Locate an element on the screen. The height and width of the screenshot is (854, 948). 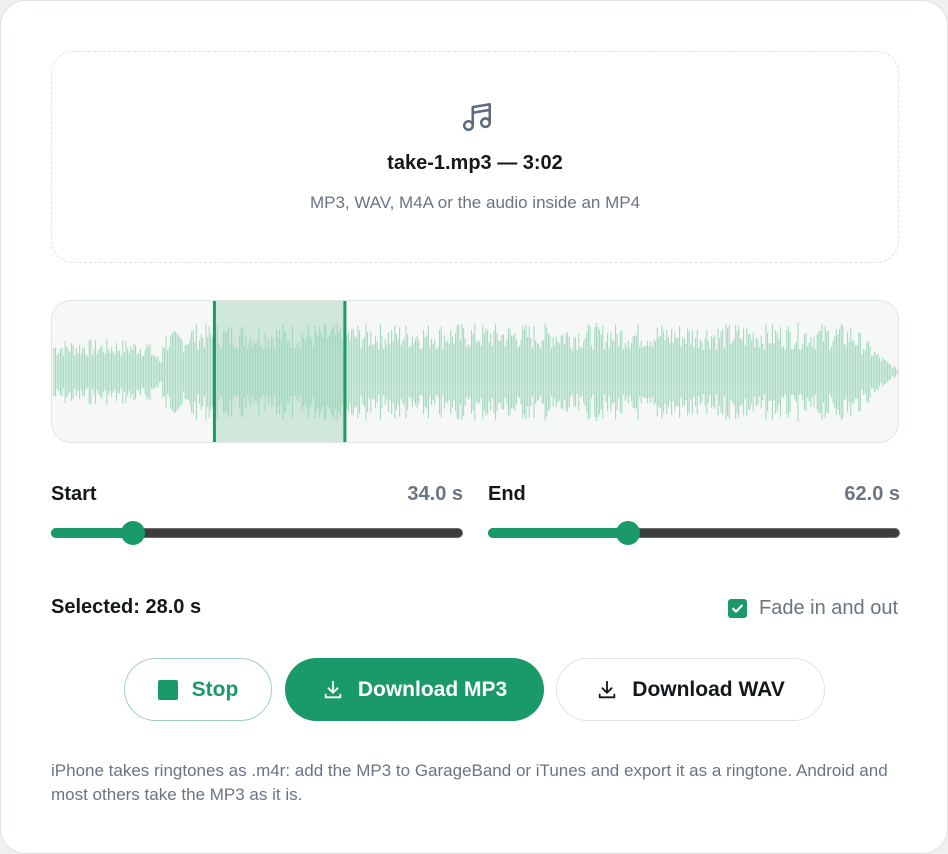
download-mp3-button: Download MP3 is located at coordinates (414, 689).